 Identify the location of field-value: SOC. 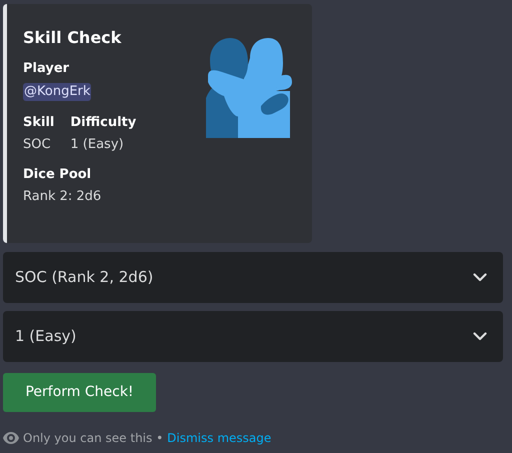
(37, 145).